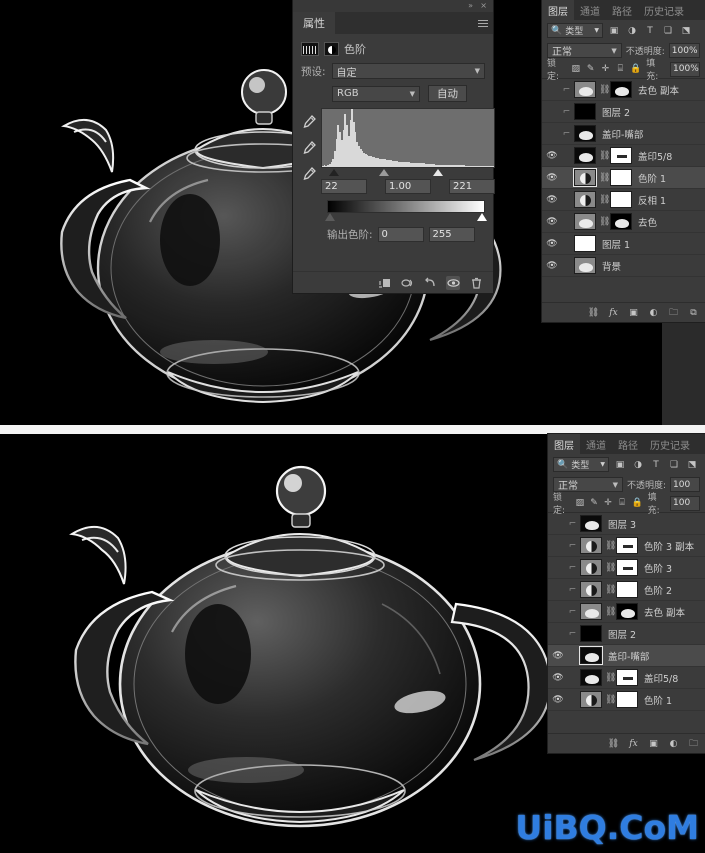  Describe the element at coordinates (576, 69) in the screenshot. I see `lock-transparency-icon: ▨` at that location.